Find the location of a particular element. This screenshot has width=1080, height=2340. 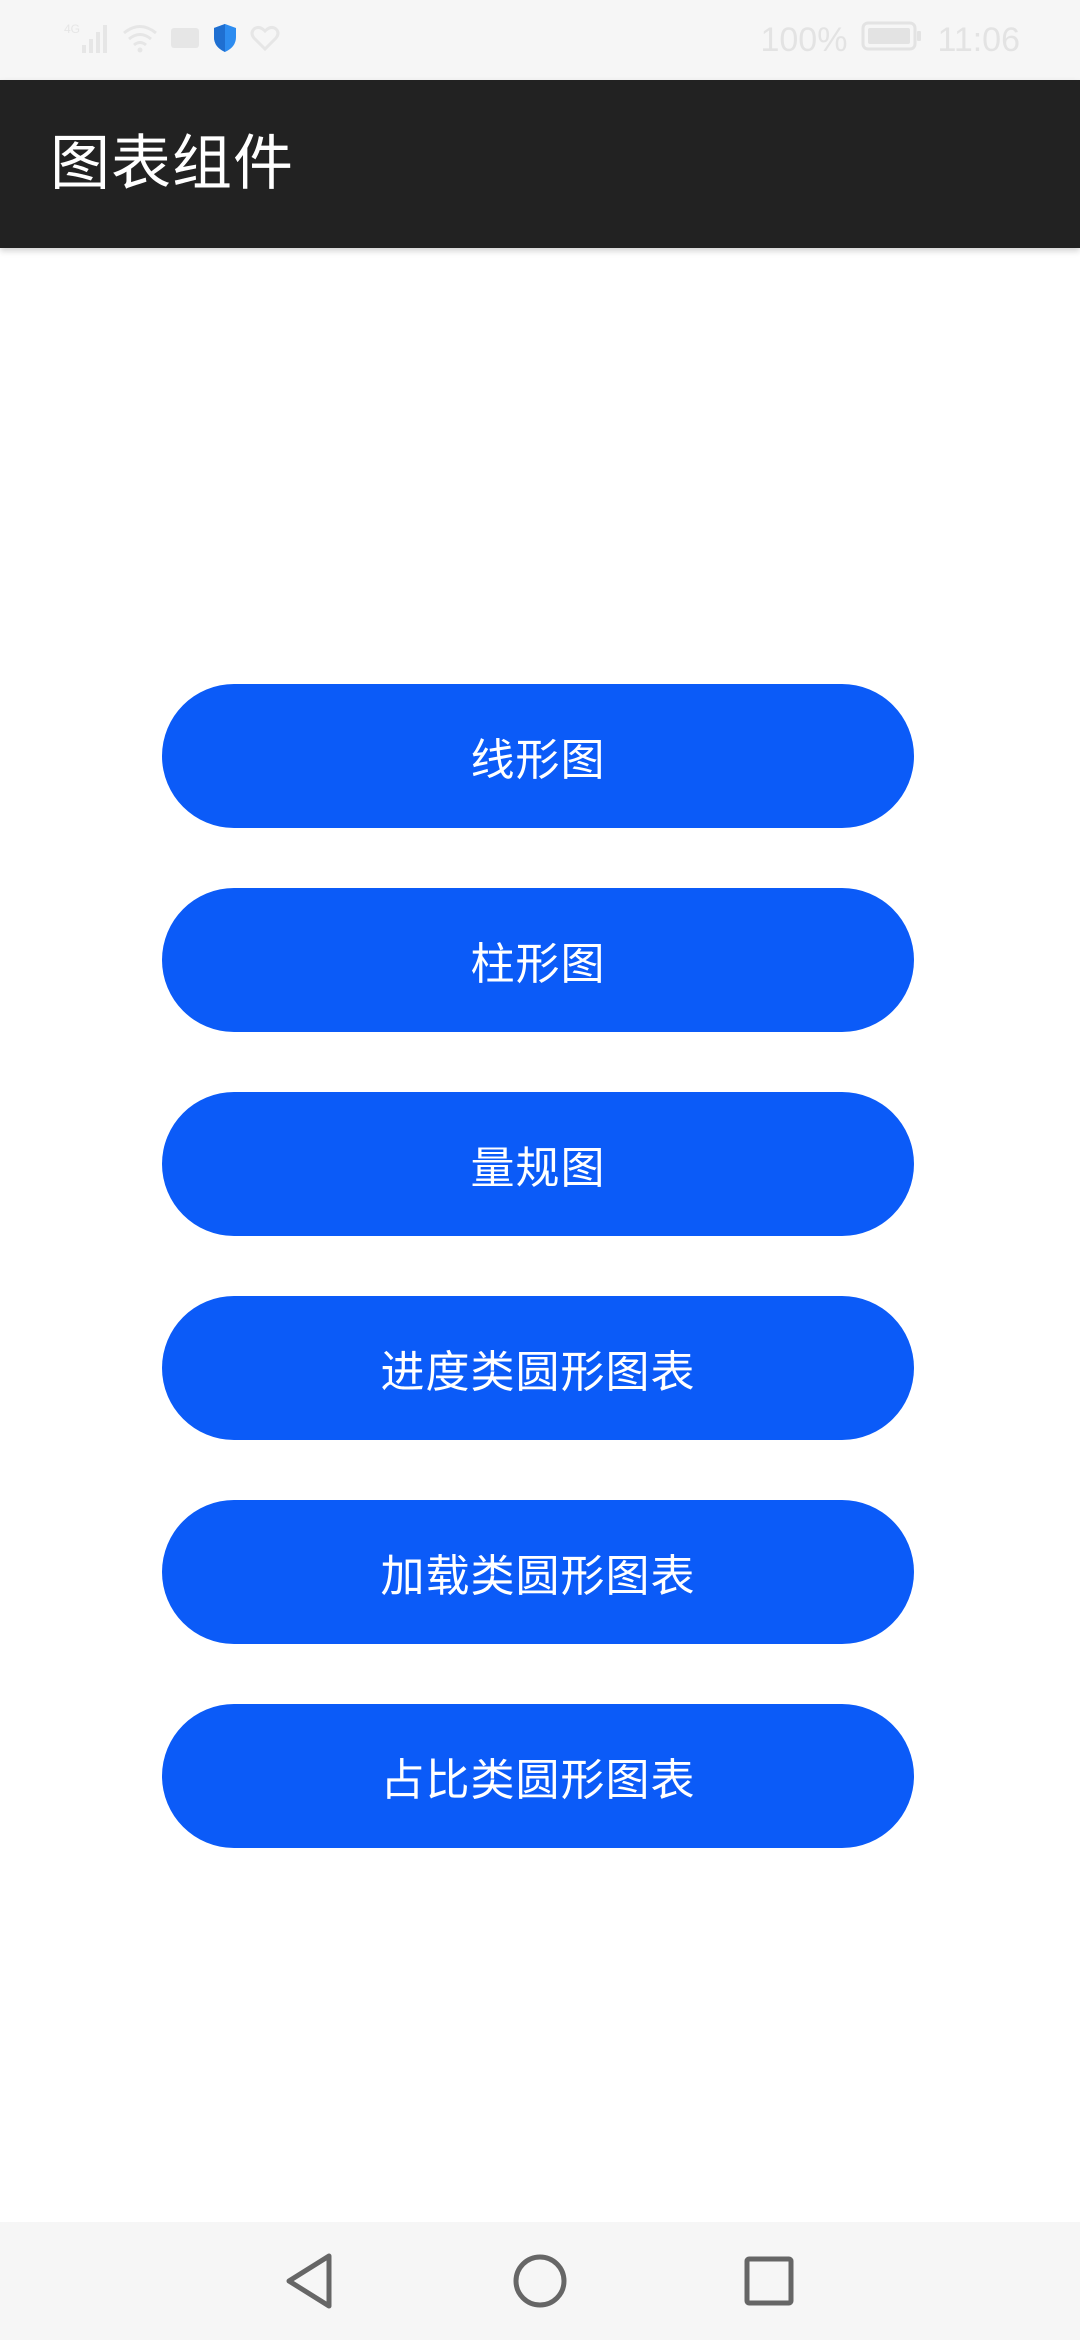

battery-icon is located at coordinates (892, 40).